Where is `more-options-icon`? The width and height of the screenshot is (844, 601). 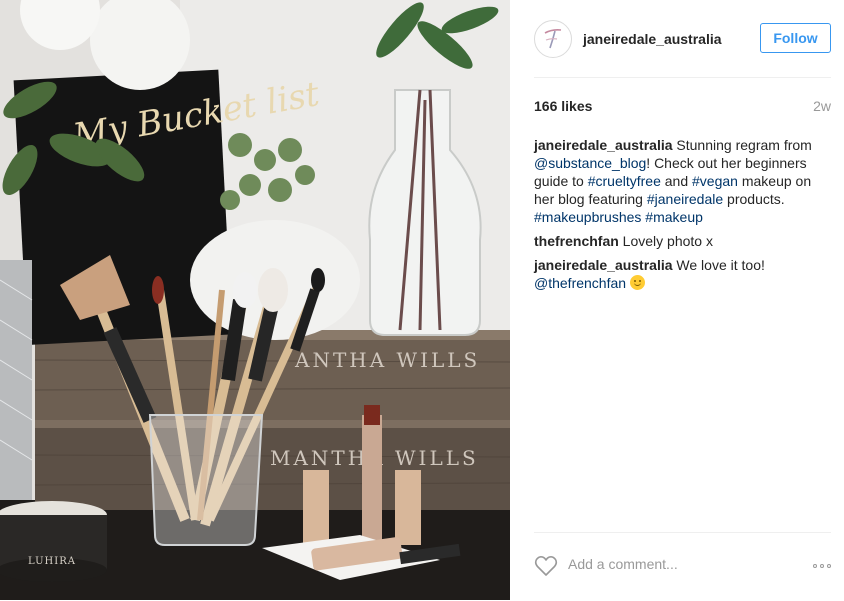
more-options-icon is located at coordinates (822, 566).